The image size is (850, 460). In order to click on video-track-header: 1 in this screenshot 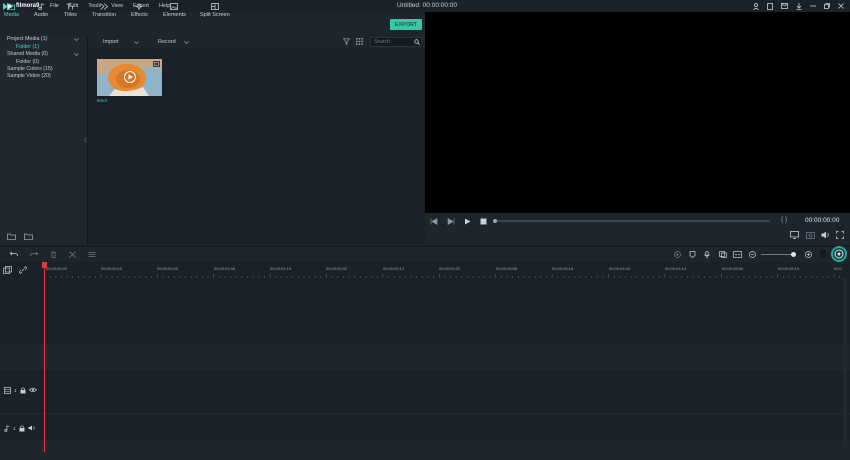, I will do `click(22, 390)`.